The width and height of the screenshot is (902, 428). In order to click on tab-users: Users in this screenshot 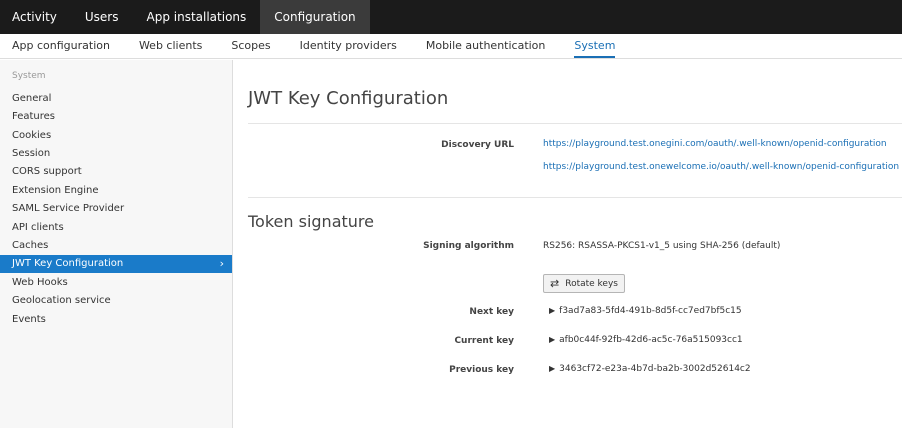, I will do `click(102, 17)`.